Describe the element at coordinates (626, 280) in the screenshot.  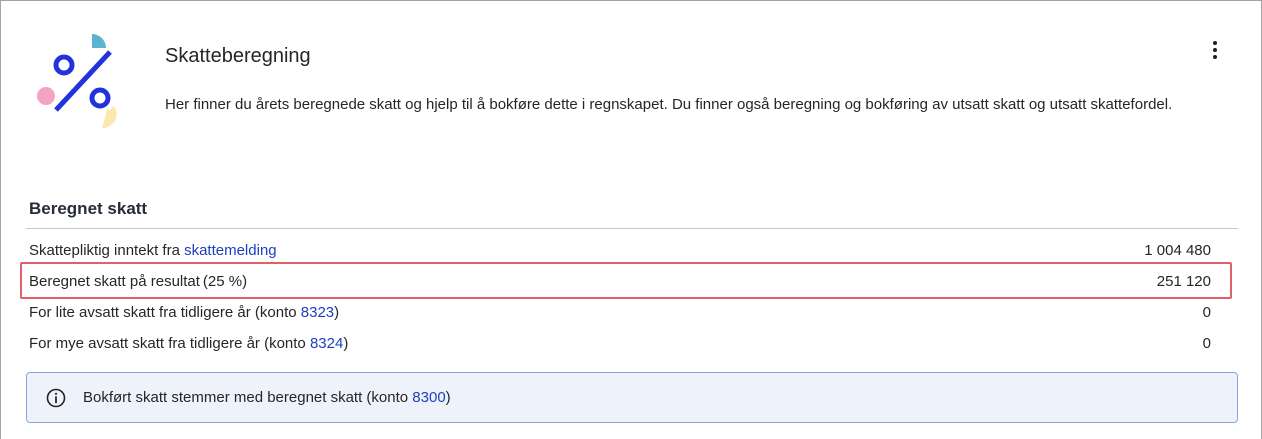
I see `highlight-box` at that location.